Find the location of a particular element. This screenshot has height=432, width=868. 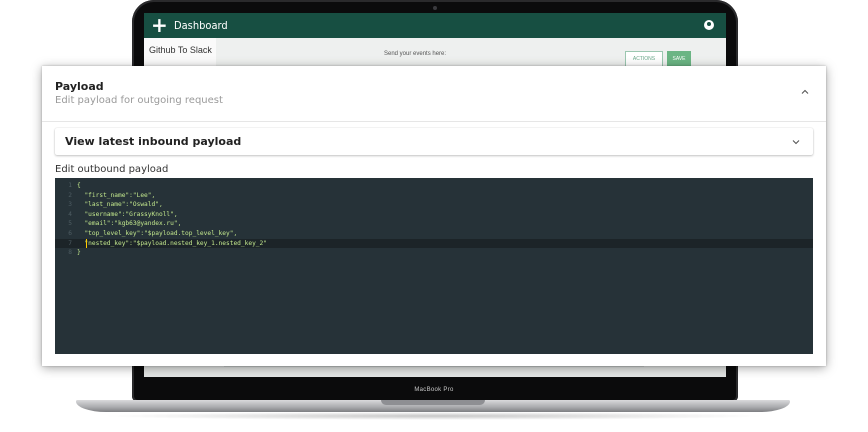

code-text: { is located at coordinates (79, 185).